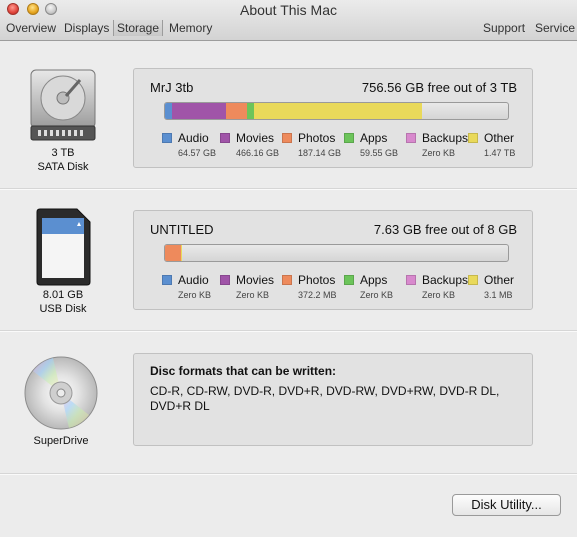 This screenshot has width=577, height=537. What do you see at coordinates (555, 28) in the screenshot?
I see `service-link: Service` at bounding box center [555, 28].